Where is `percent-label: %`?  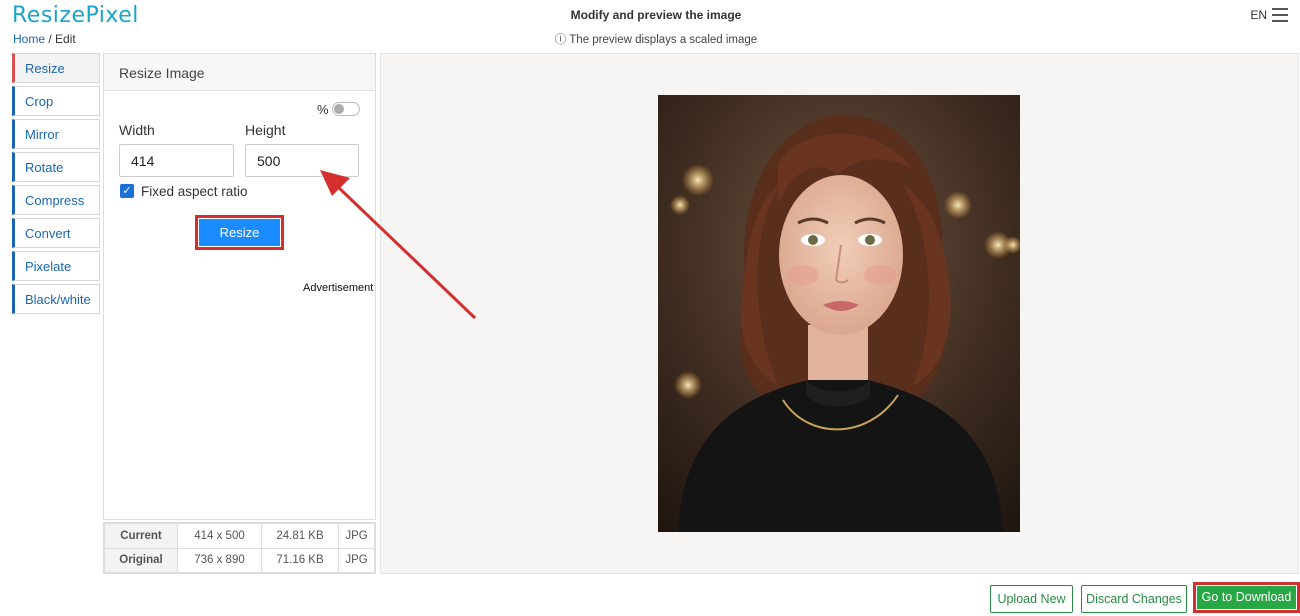
percent-label: % is located at coordinates (323, 109).